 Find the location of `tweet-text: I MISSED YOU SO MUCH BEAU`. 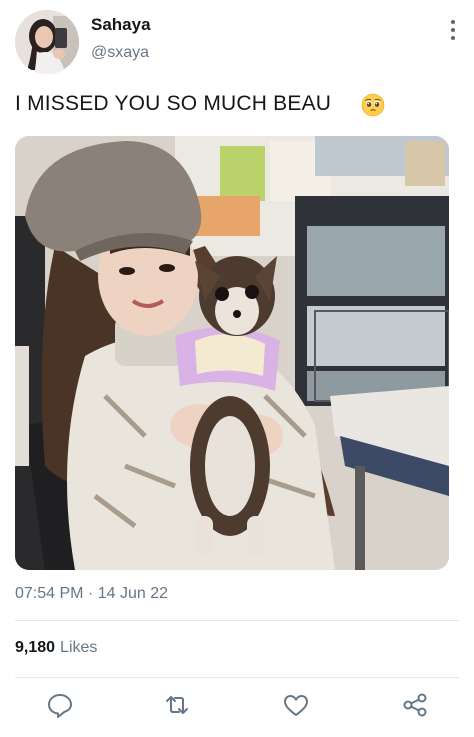

tweet-text: I MISSED YOU SO MUCH BEAU is located at coordinates (173, 103).